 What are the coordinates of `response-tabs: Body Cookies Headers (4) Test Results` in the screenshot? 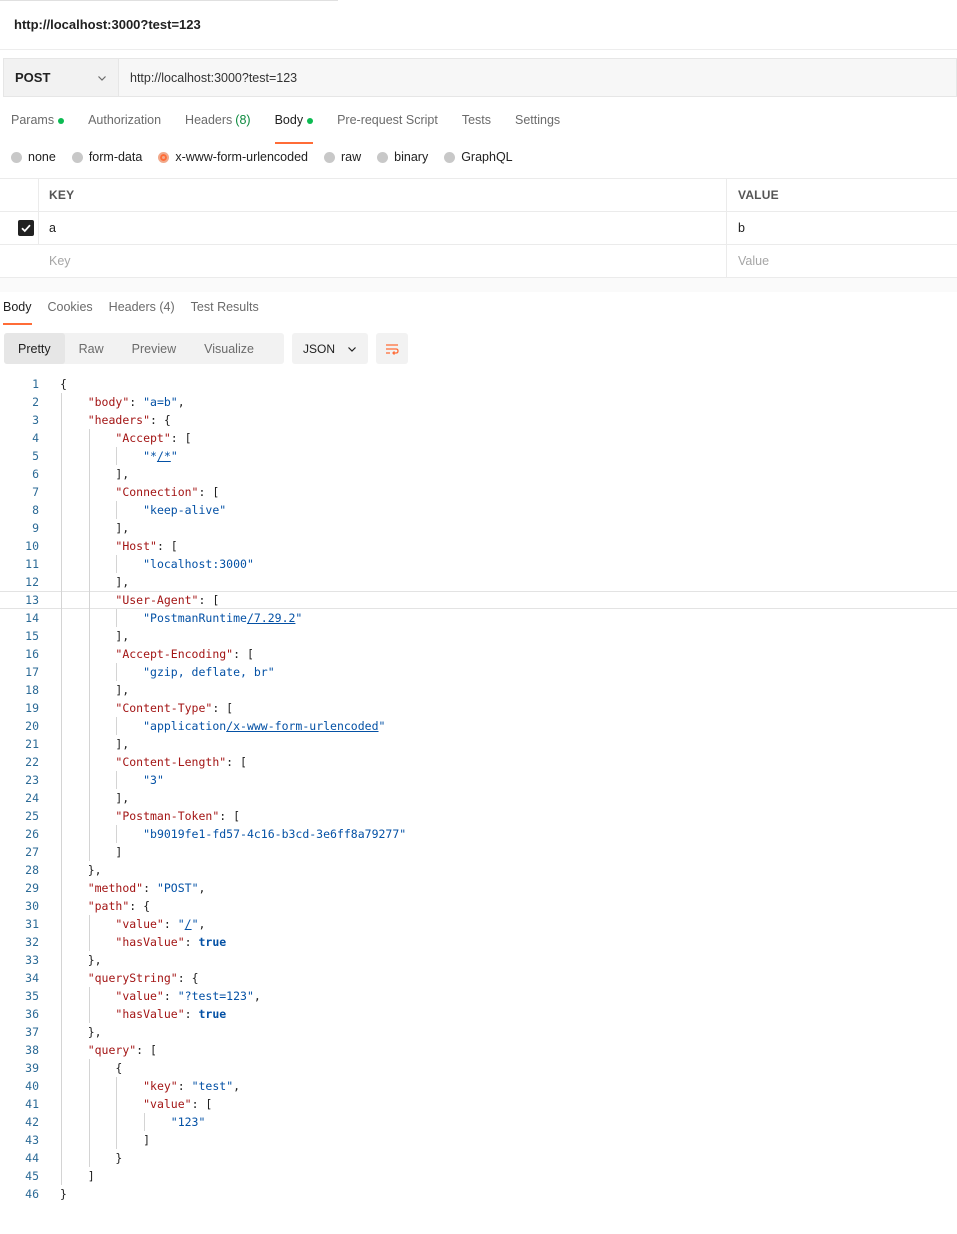 It's located at (139, 312).